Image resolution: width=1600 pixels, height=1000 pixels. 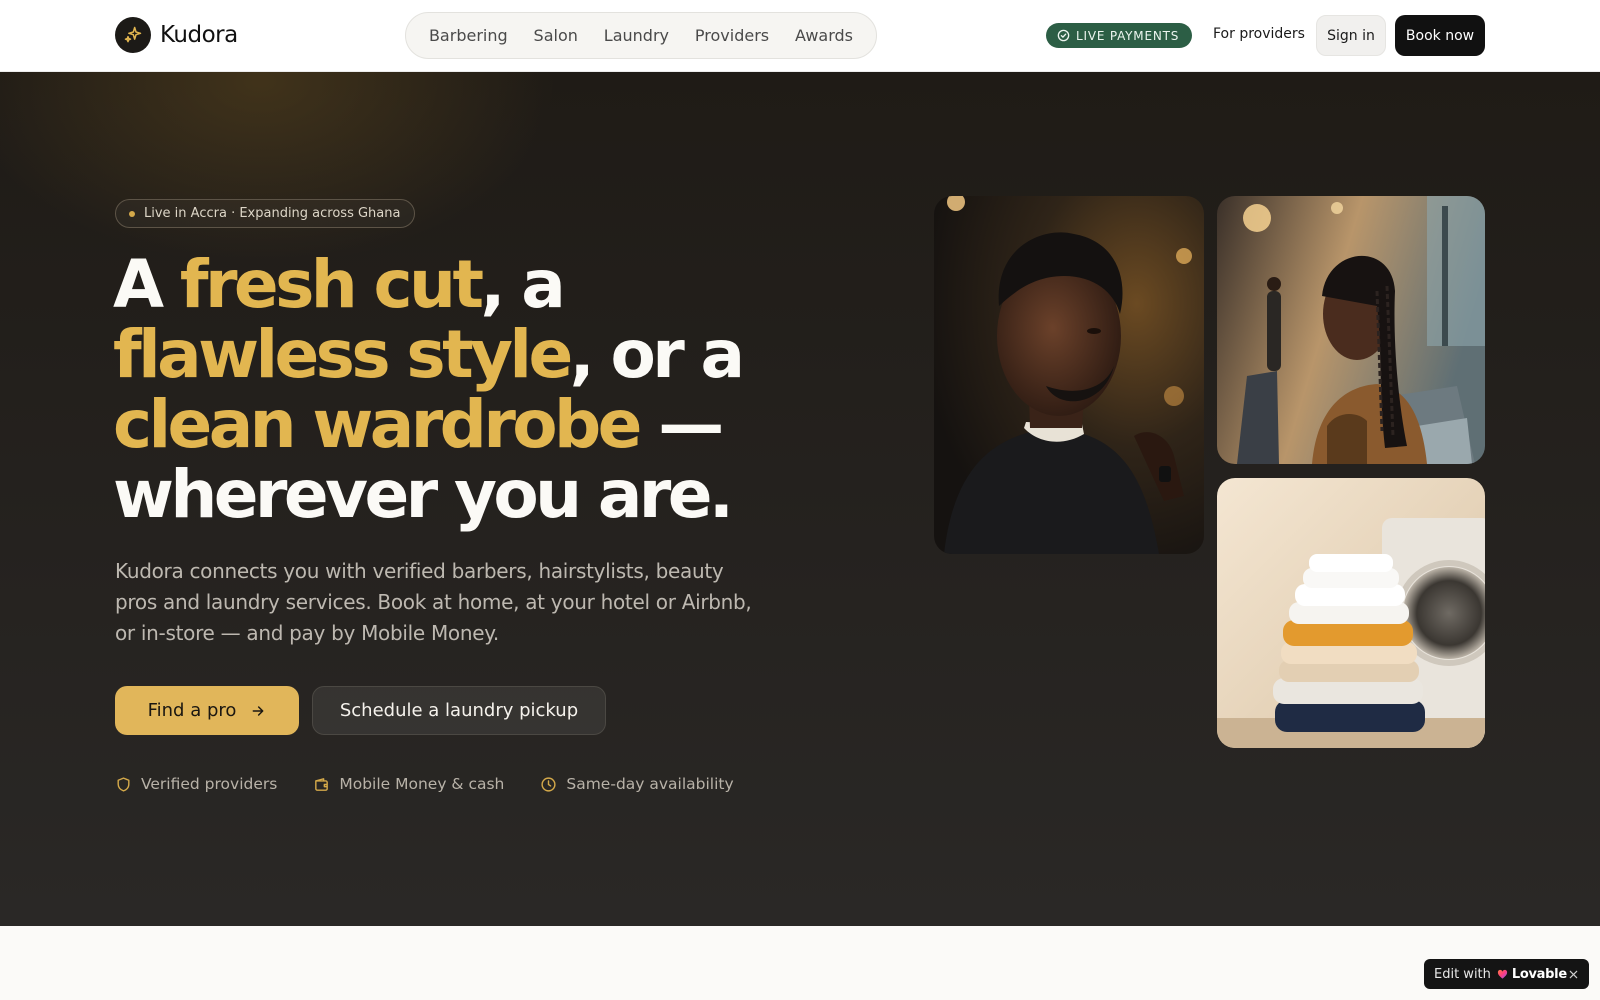 I want to click on sign-in-button: Sign in, so click(x=1351, y=35).